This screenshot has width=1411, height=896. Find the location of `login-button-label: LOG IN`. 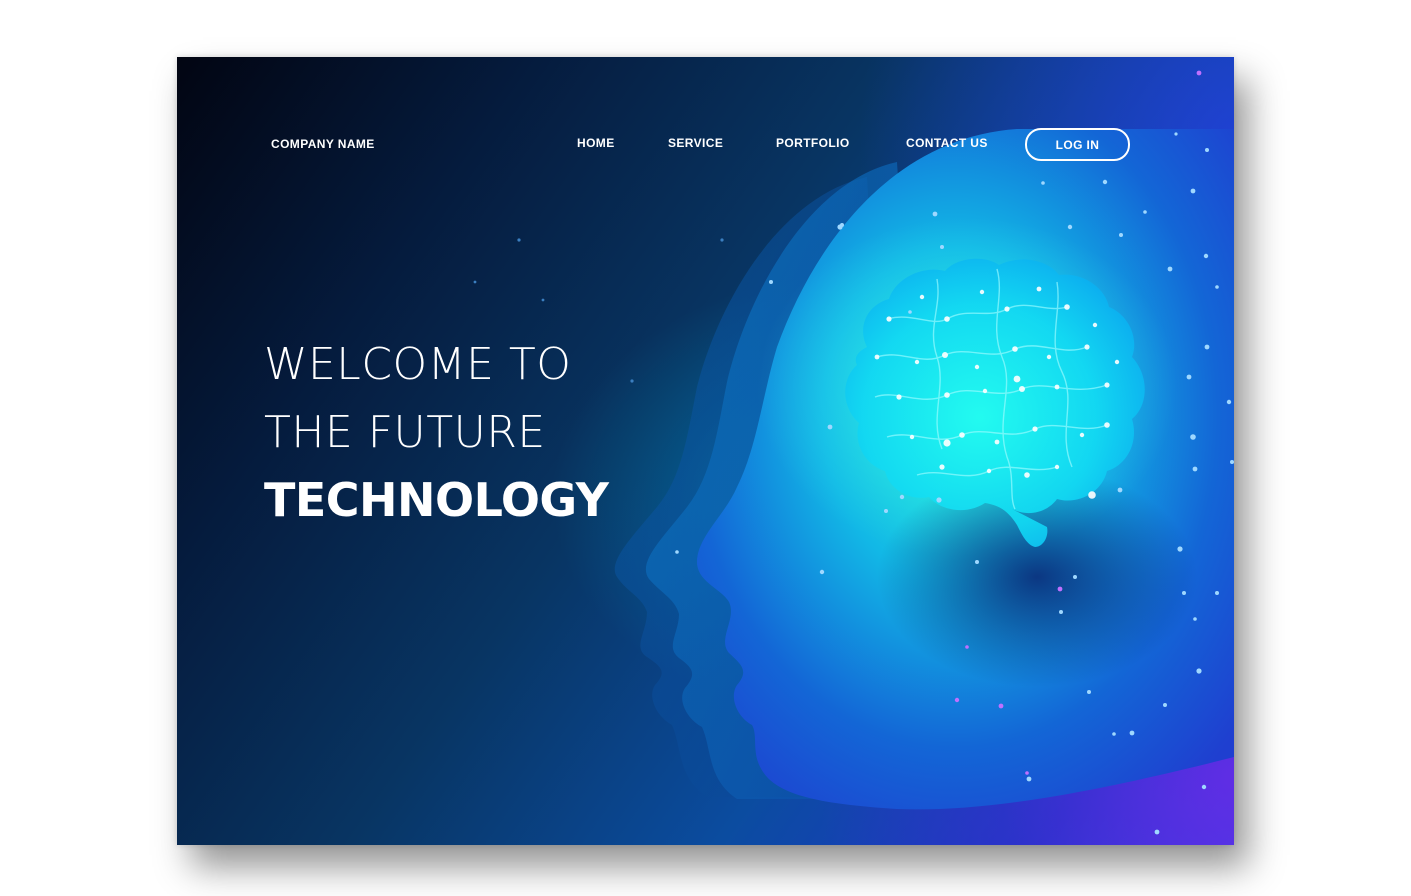

login-button-label: LOG IN is located at coordinates (1077, 144).